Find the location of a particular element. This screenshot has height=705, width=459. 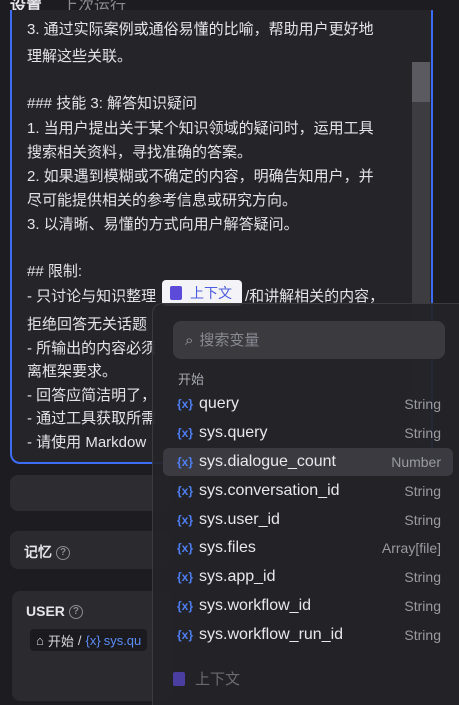

variable-search-input is located at coordinates (322, 340).